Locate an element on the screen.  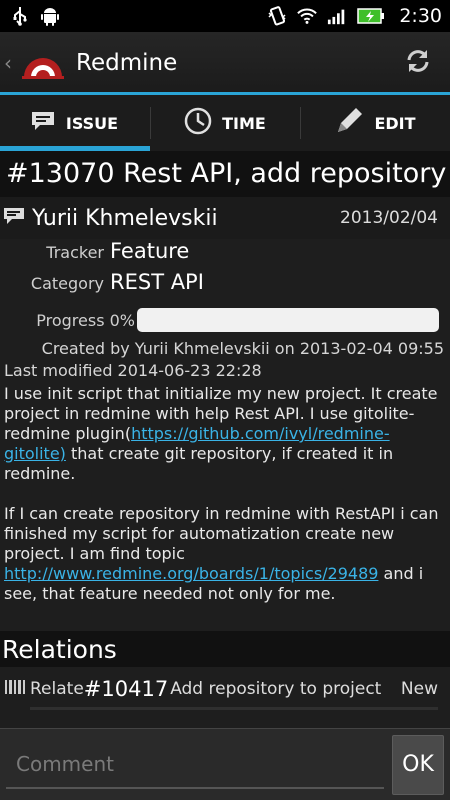
status-time: 2:30 is located at coordinates (420, 16).